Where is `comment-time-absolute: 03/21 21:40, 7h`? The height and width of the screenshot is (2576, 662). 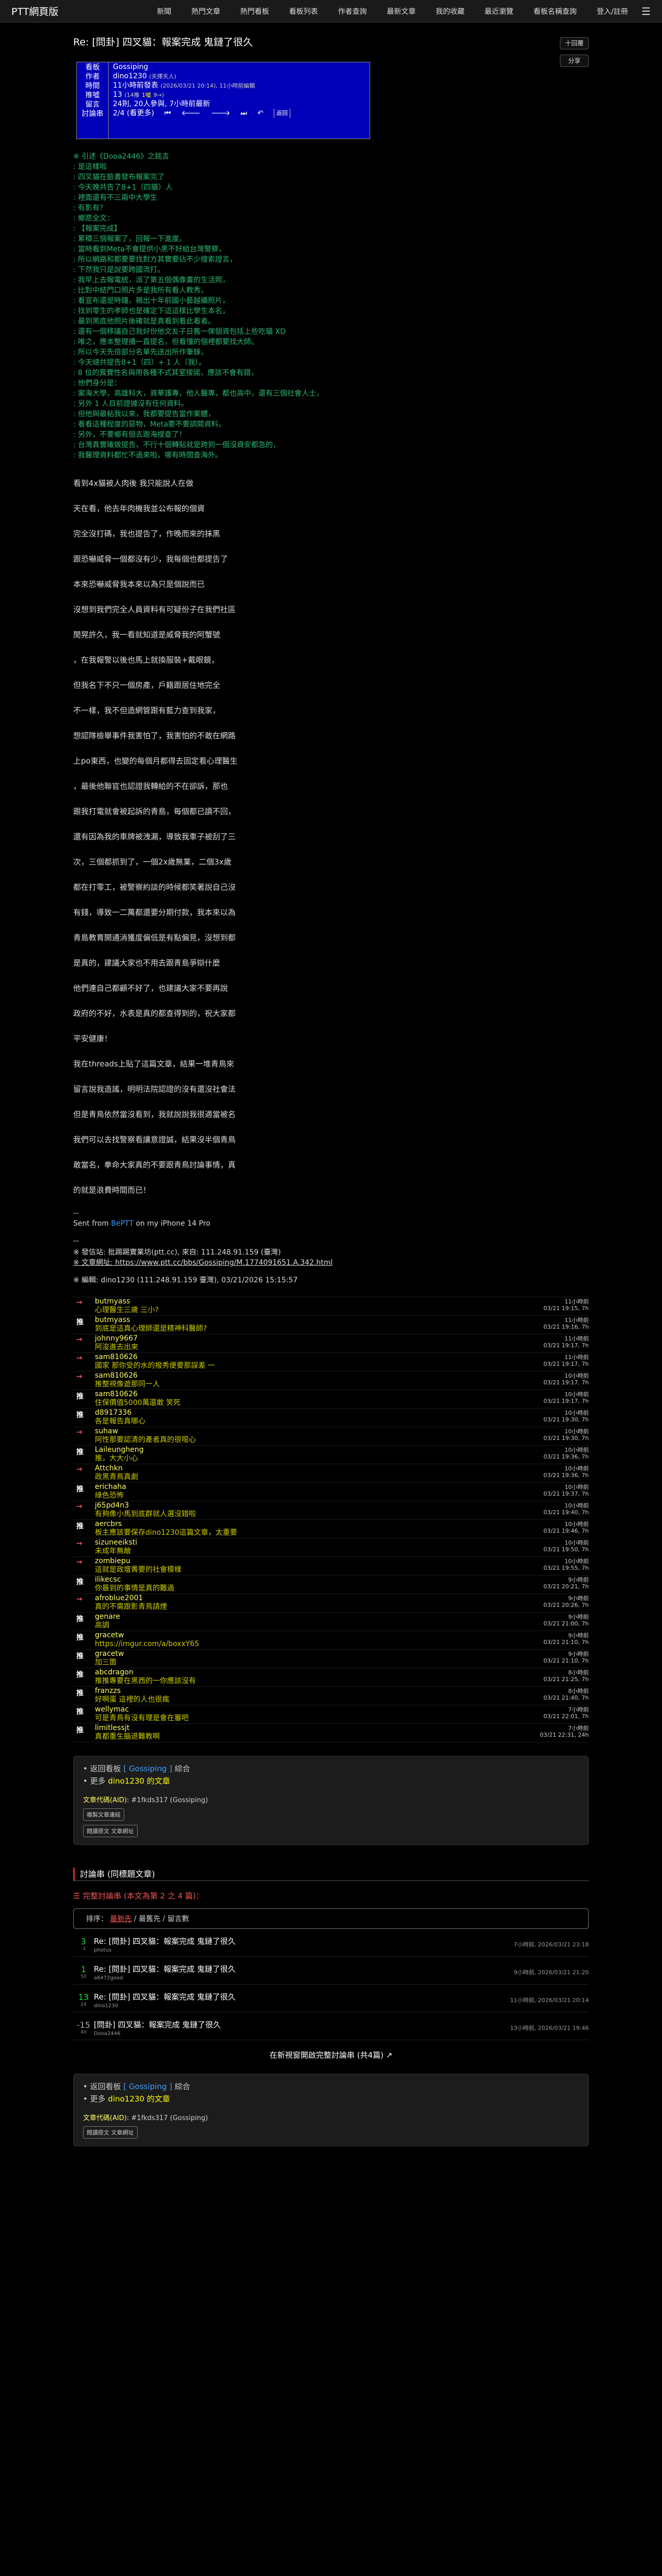 comment-time-absolute: 03/21 21:40, 7h is located at coordinates (566, 1697).